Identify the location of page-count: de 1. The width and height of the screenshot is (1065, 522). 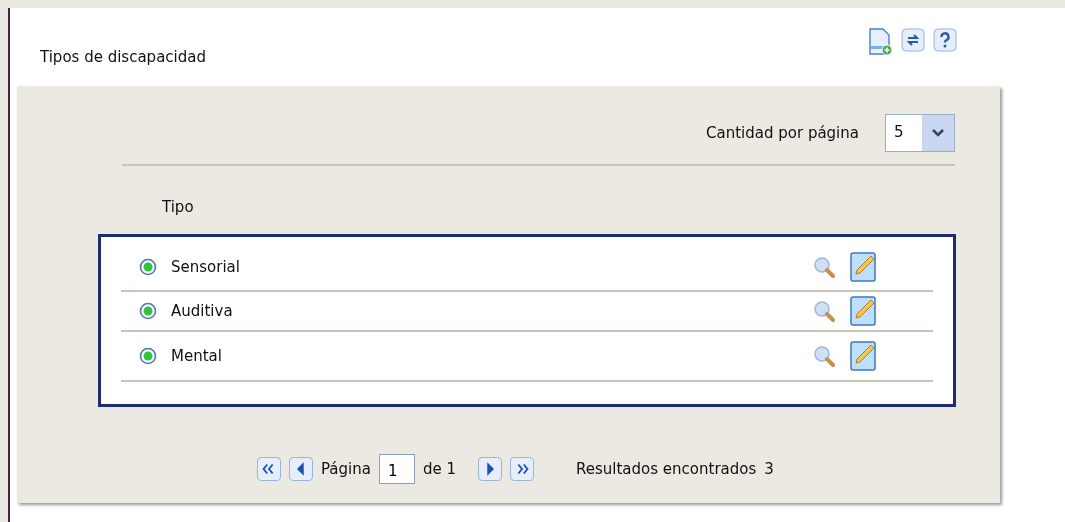
(439, 469).